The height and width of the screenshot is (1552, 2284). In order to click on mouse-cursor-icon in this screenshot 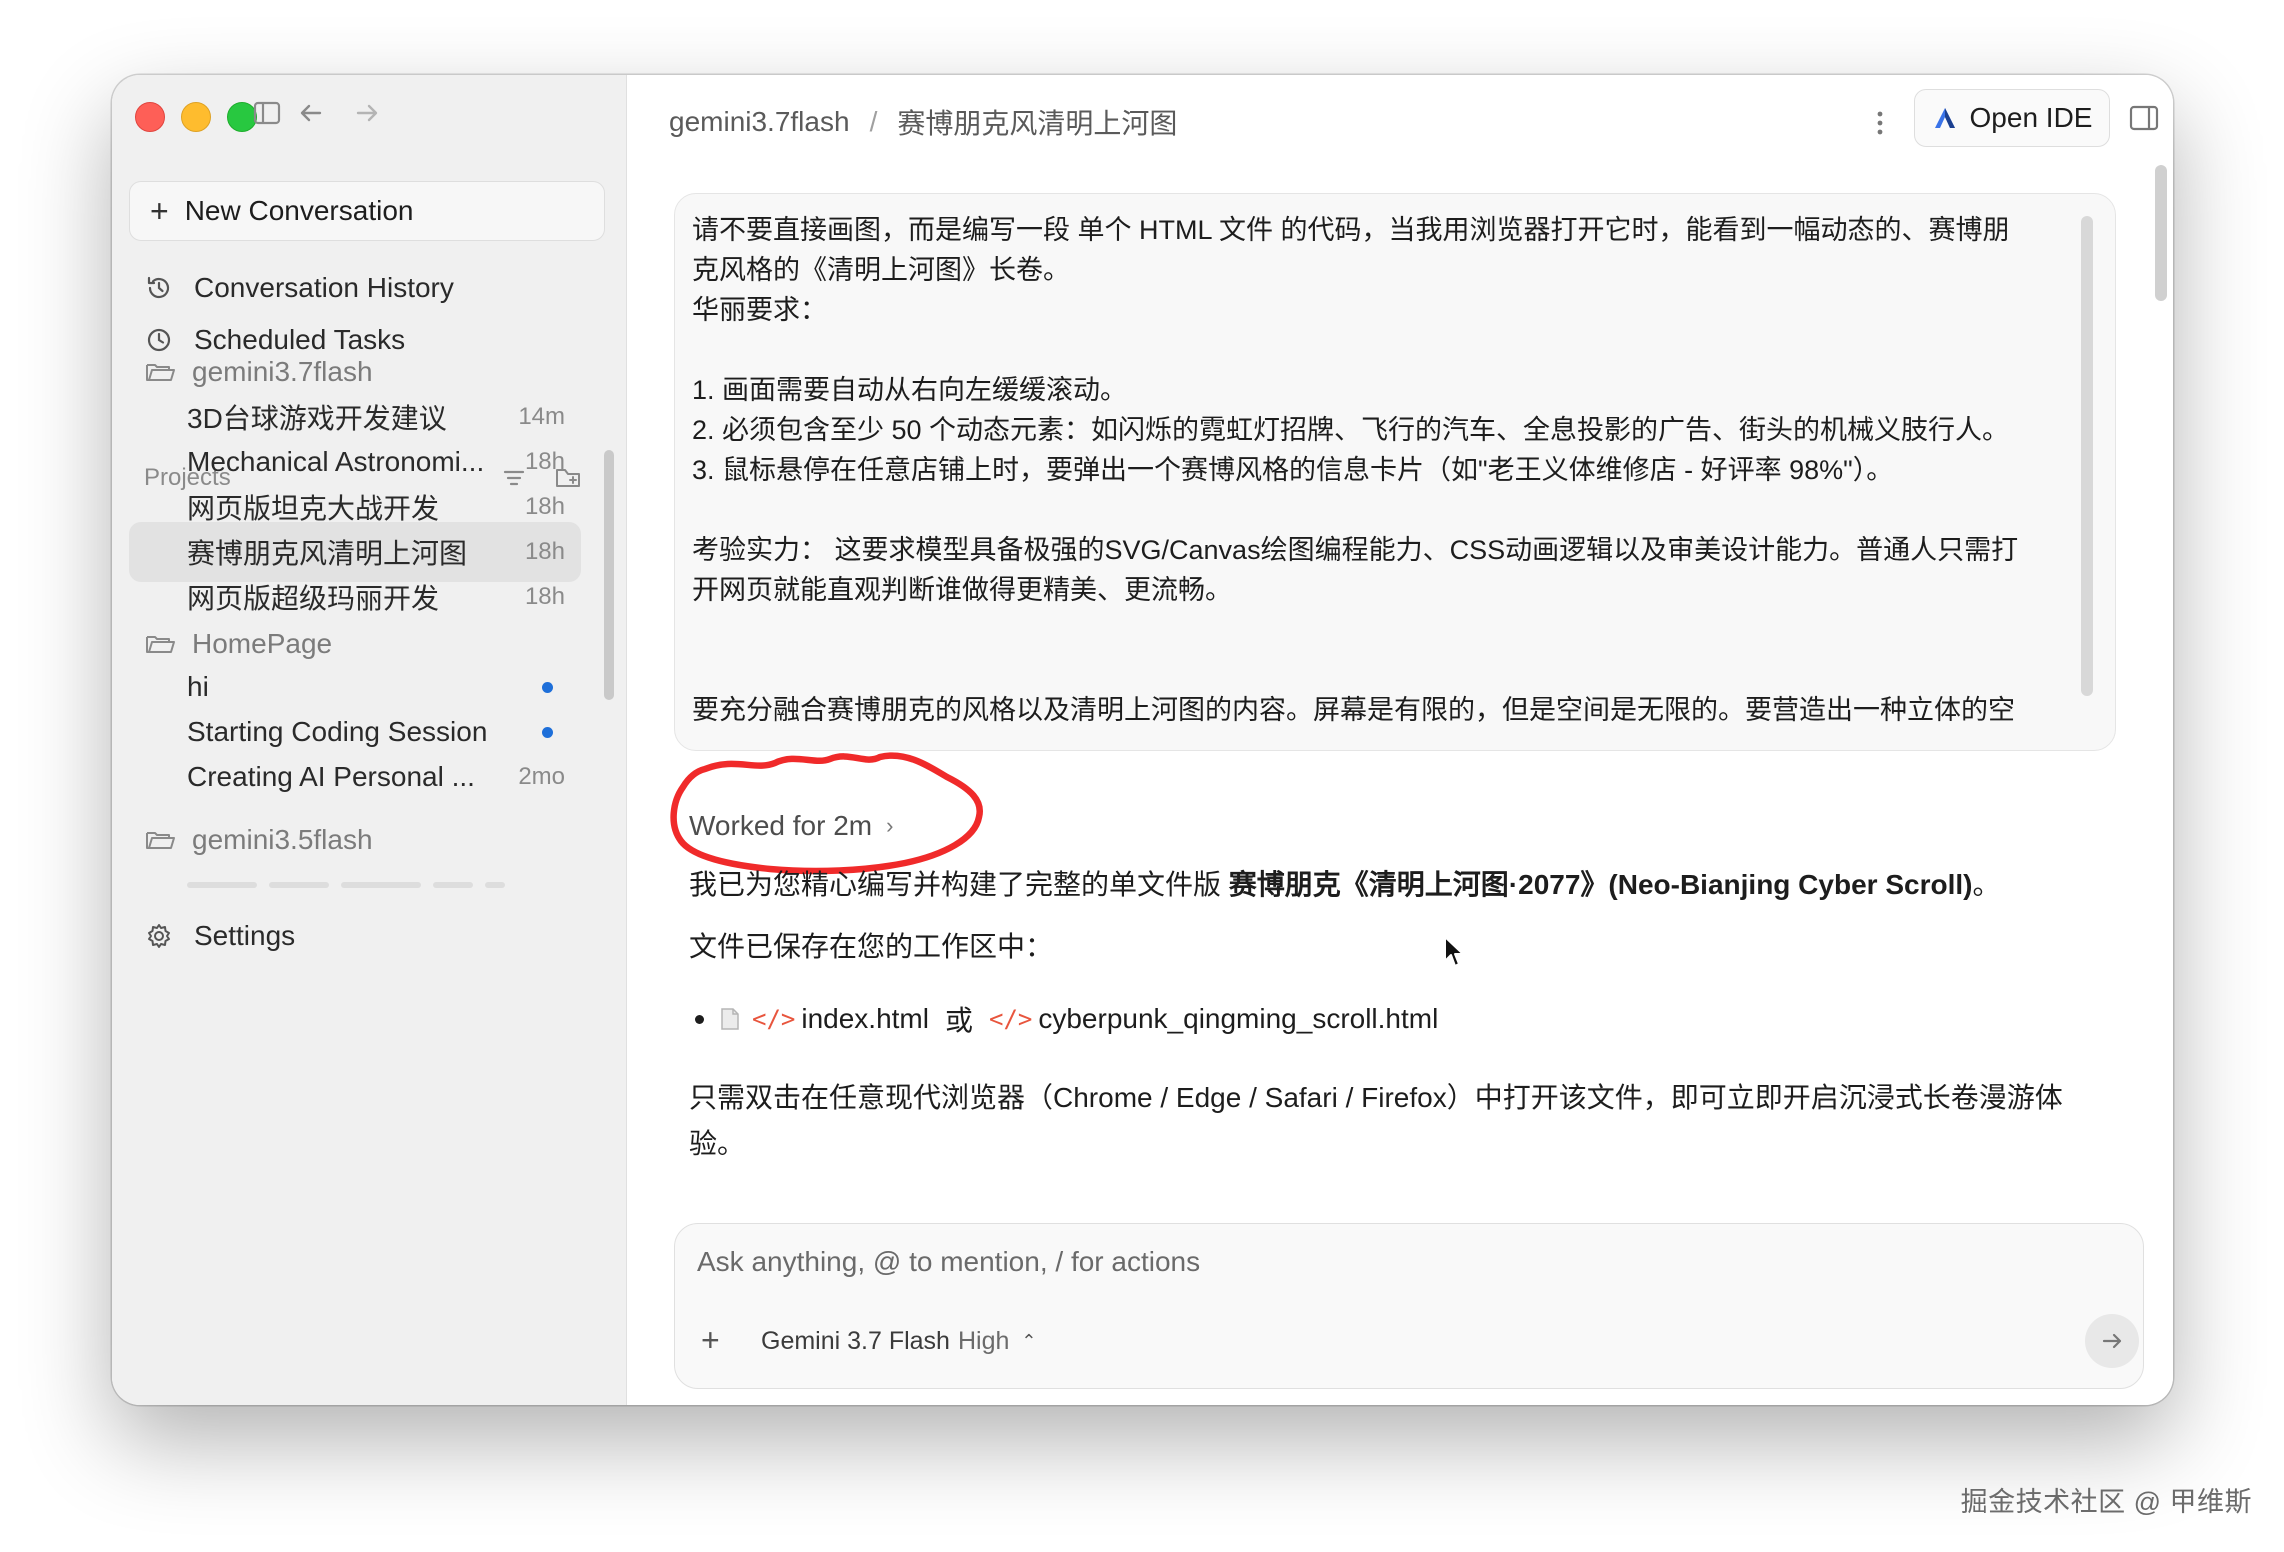, I will do `click(1454, 951)`.